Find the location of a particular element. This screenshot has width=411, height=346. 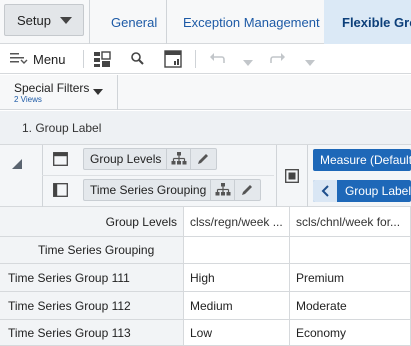

cell-value: Moderate is located at coordinates (321, 305).